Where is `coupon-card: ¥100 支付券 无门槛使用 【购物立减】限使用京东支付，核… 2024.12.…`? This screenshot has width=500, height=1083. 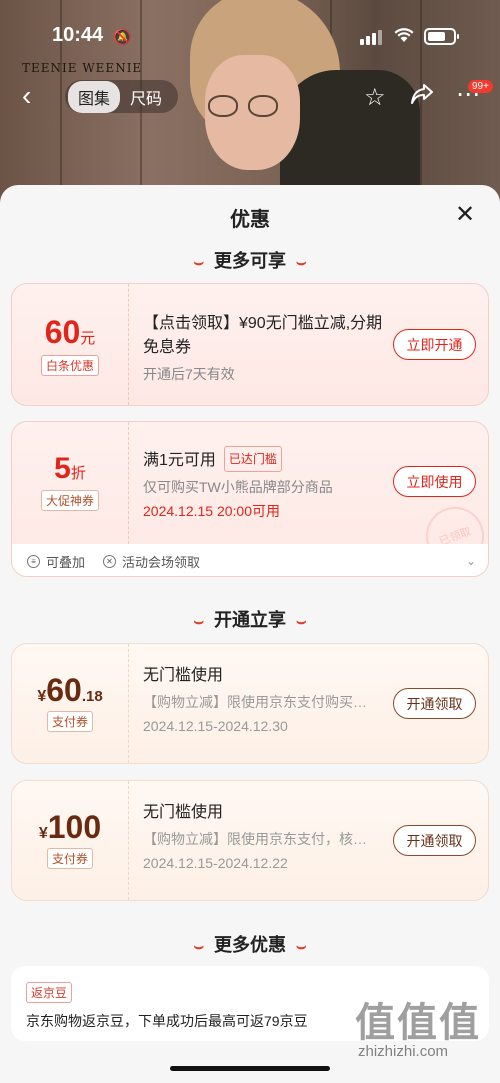 coupon-card: ¥100 支付券 无门槛使用 【购物立减】限使用京东支付，核… 2024.12.… is located at coordinates (250, 840).